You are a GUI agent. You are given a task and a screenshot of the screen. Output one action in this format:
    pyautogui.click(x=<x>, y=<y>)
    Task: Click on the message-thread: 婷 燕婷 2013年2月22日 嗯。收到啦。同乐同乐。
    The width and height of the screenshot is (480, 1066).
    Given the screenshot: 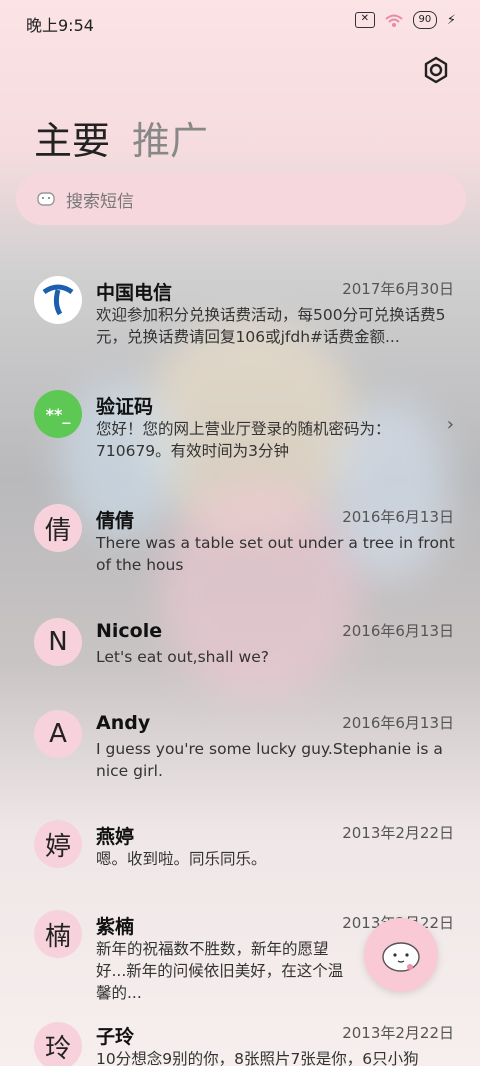 What is the action you would take?
    pyautogui.click(x=240, y=849)
    